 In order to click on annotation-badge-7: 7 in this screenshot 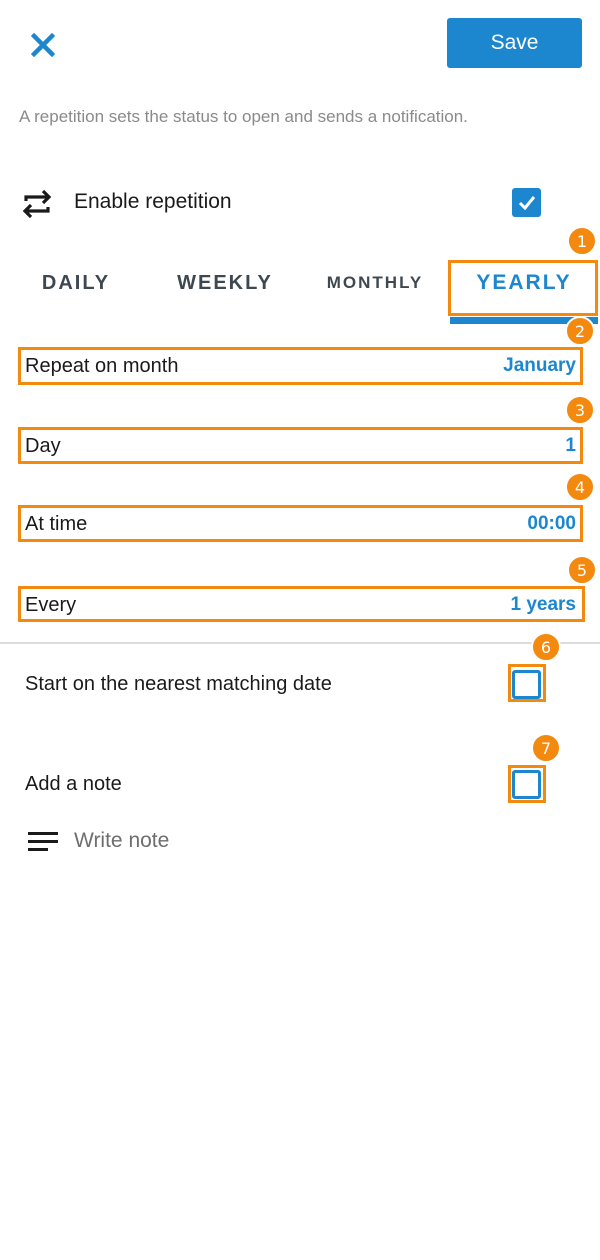, I will do `click(546, 748)`.